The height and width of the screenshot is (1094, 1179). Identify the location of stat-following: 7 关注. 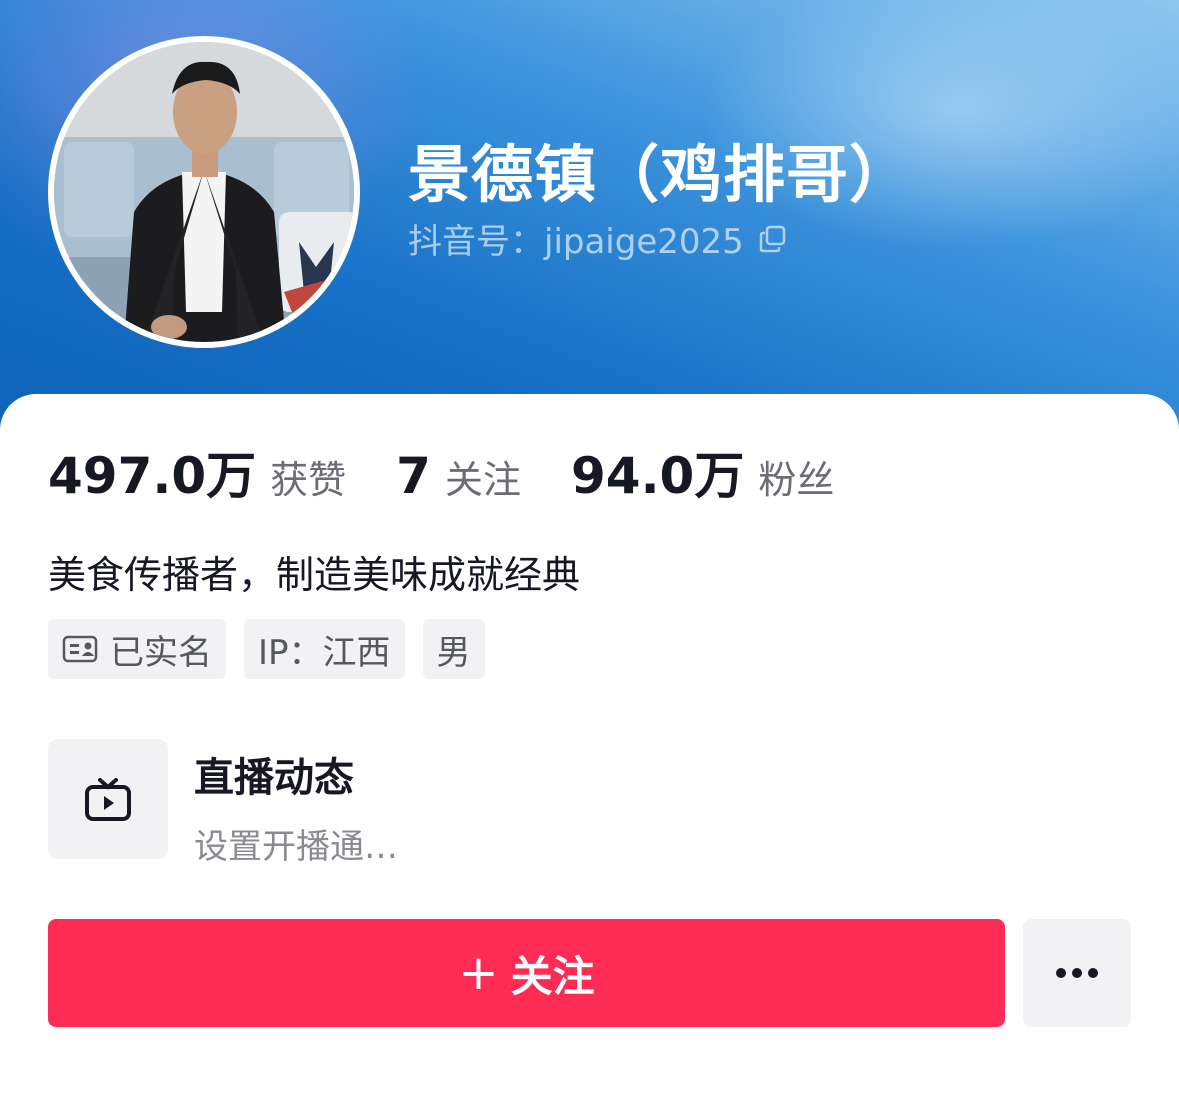
(458, 476).